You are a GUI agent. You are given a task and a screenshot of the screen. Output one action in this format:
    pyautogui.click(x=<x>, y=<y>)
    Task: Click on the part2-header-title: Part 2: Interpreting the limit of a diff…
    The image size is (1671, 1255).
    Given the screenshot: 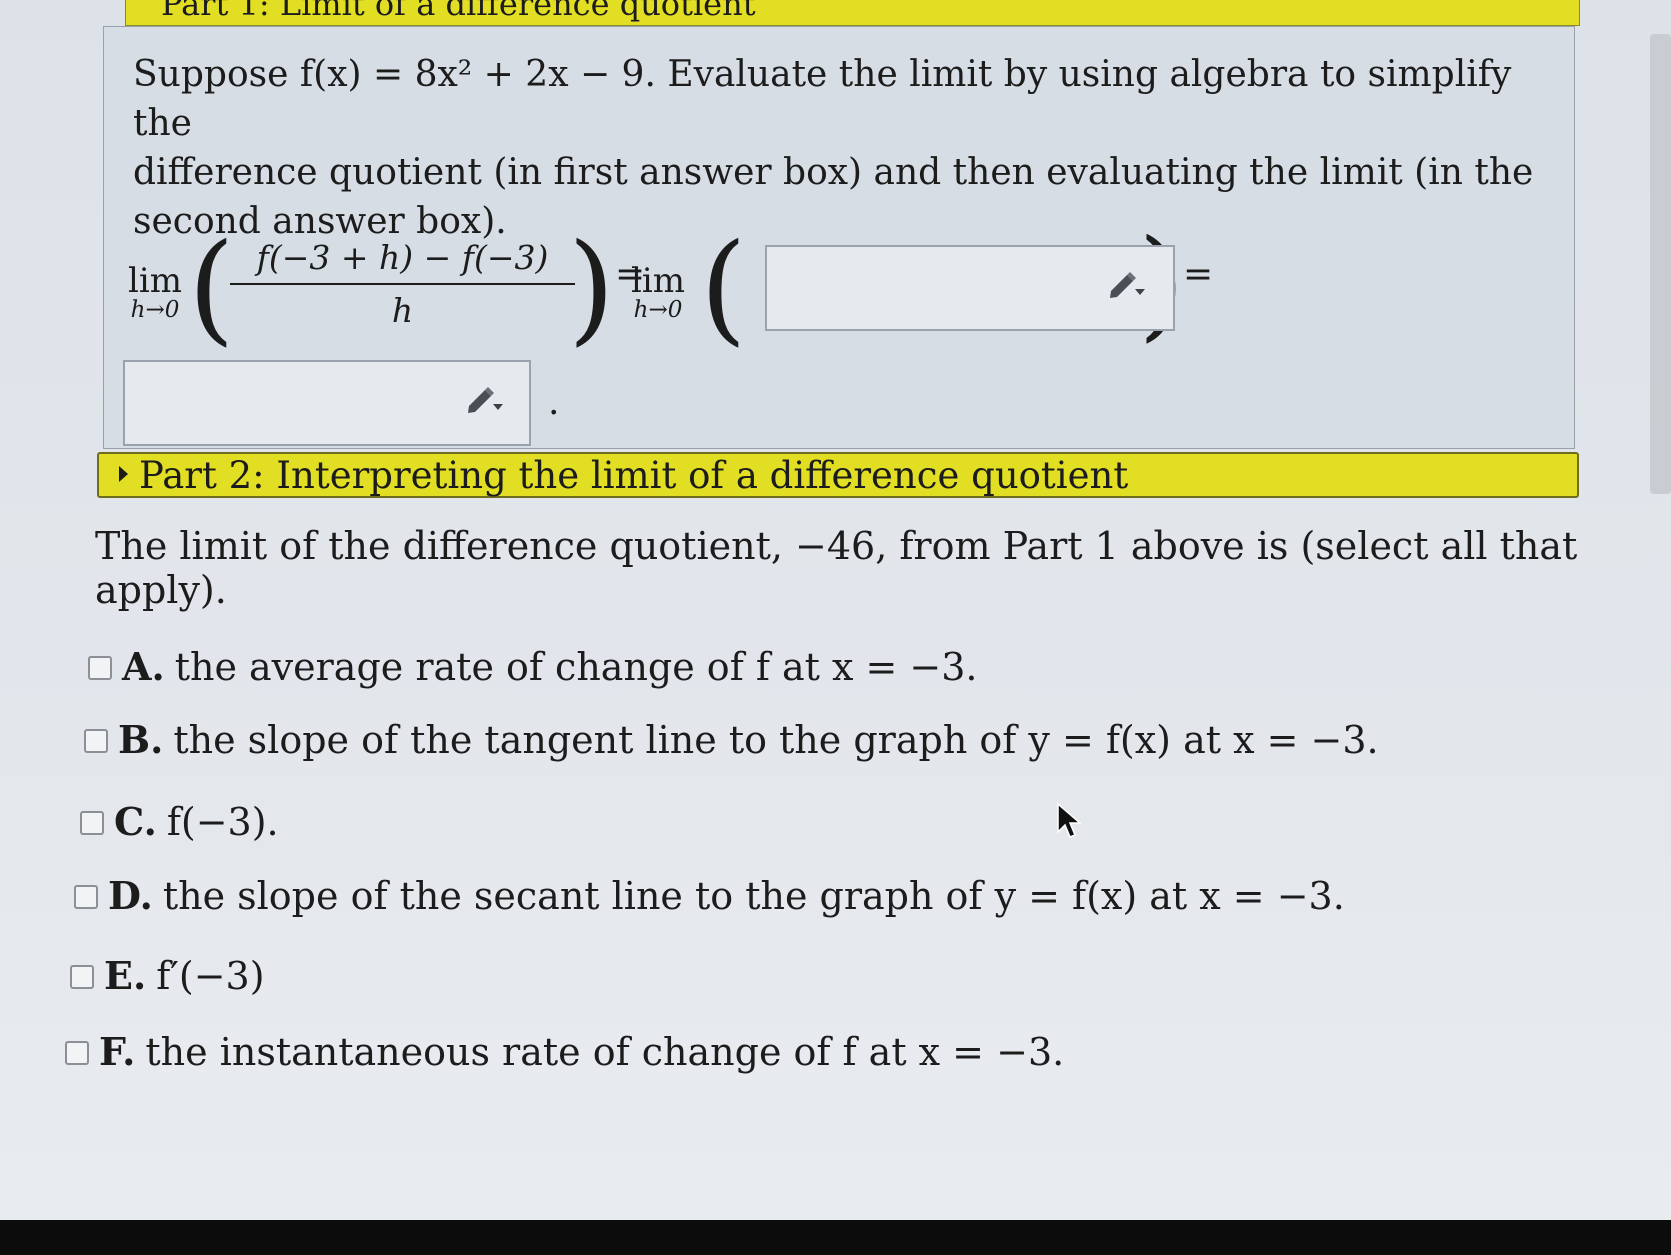 What is the action you would take?
    pyautogui.click(x=634, y=475)
    